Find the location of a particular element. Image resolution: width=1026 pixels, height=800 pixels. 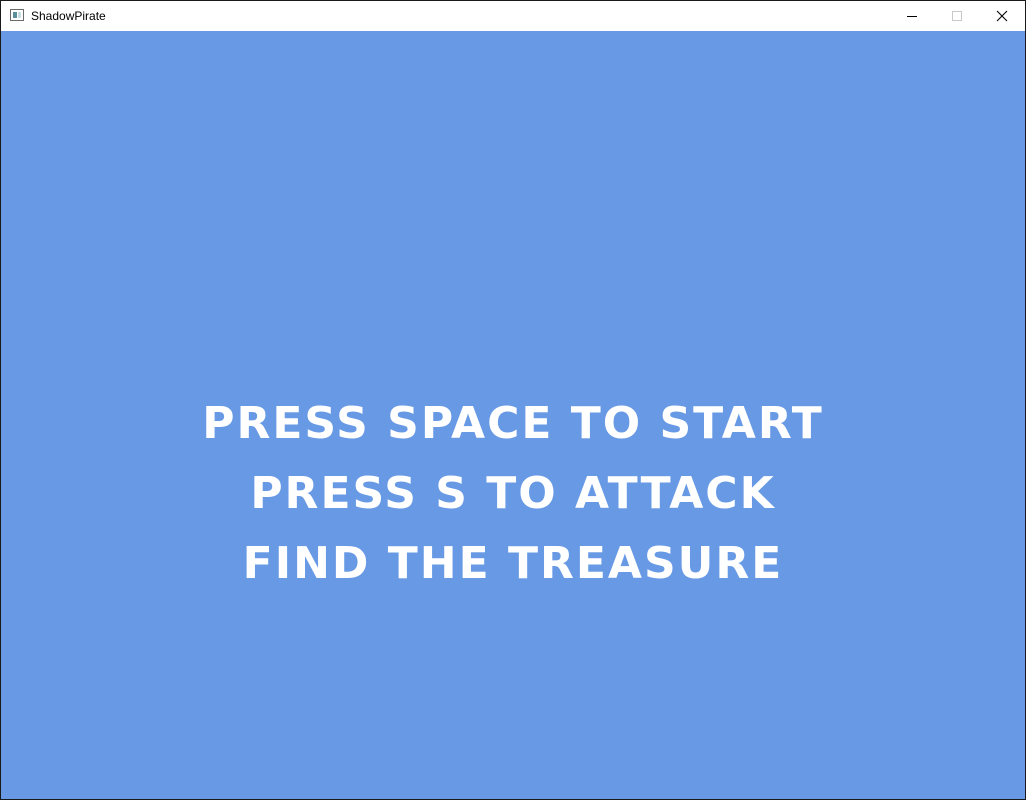

attack-instruction-text: PRESS S TO ATTACK is located at coordinates (513, 493).